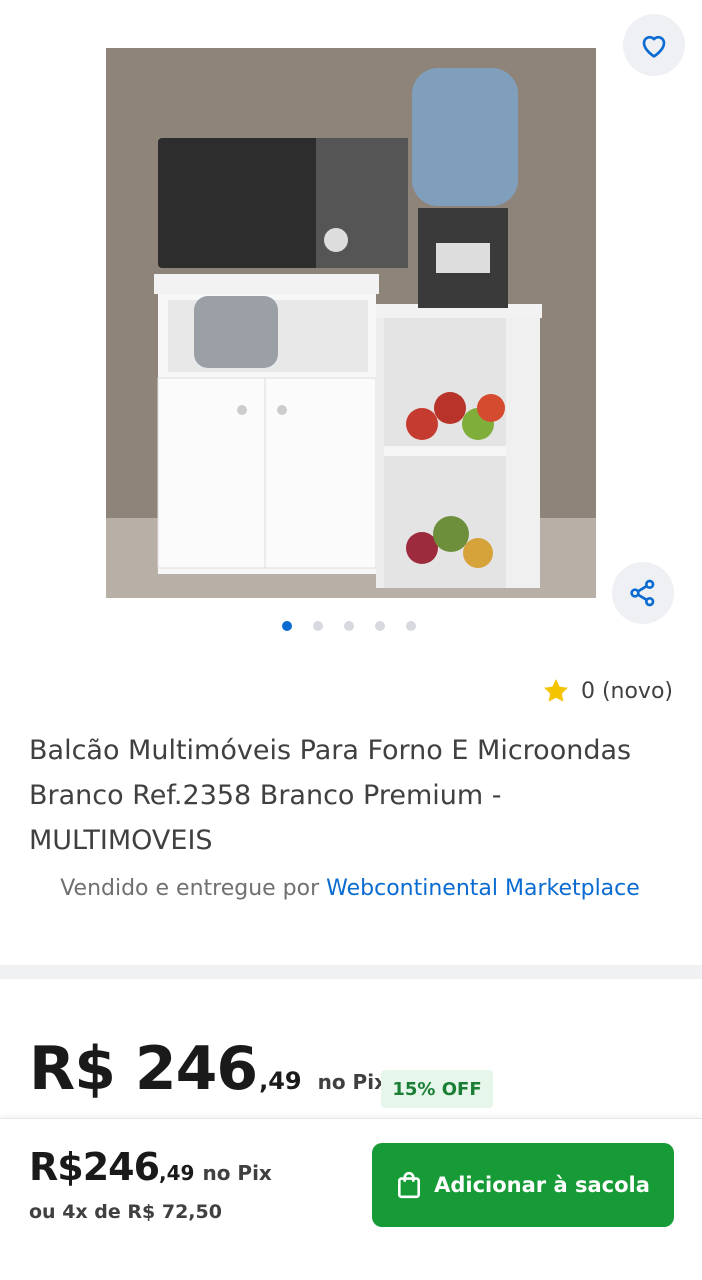  I want to click on bottom-pix-label: no Pix, so click(237, 1173).